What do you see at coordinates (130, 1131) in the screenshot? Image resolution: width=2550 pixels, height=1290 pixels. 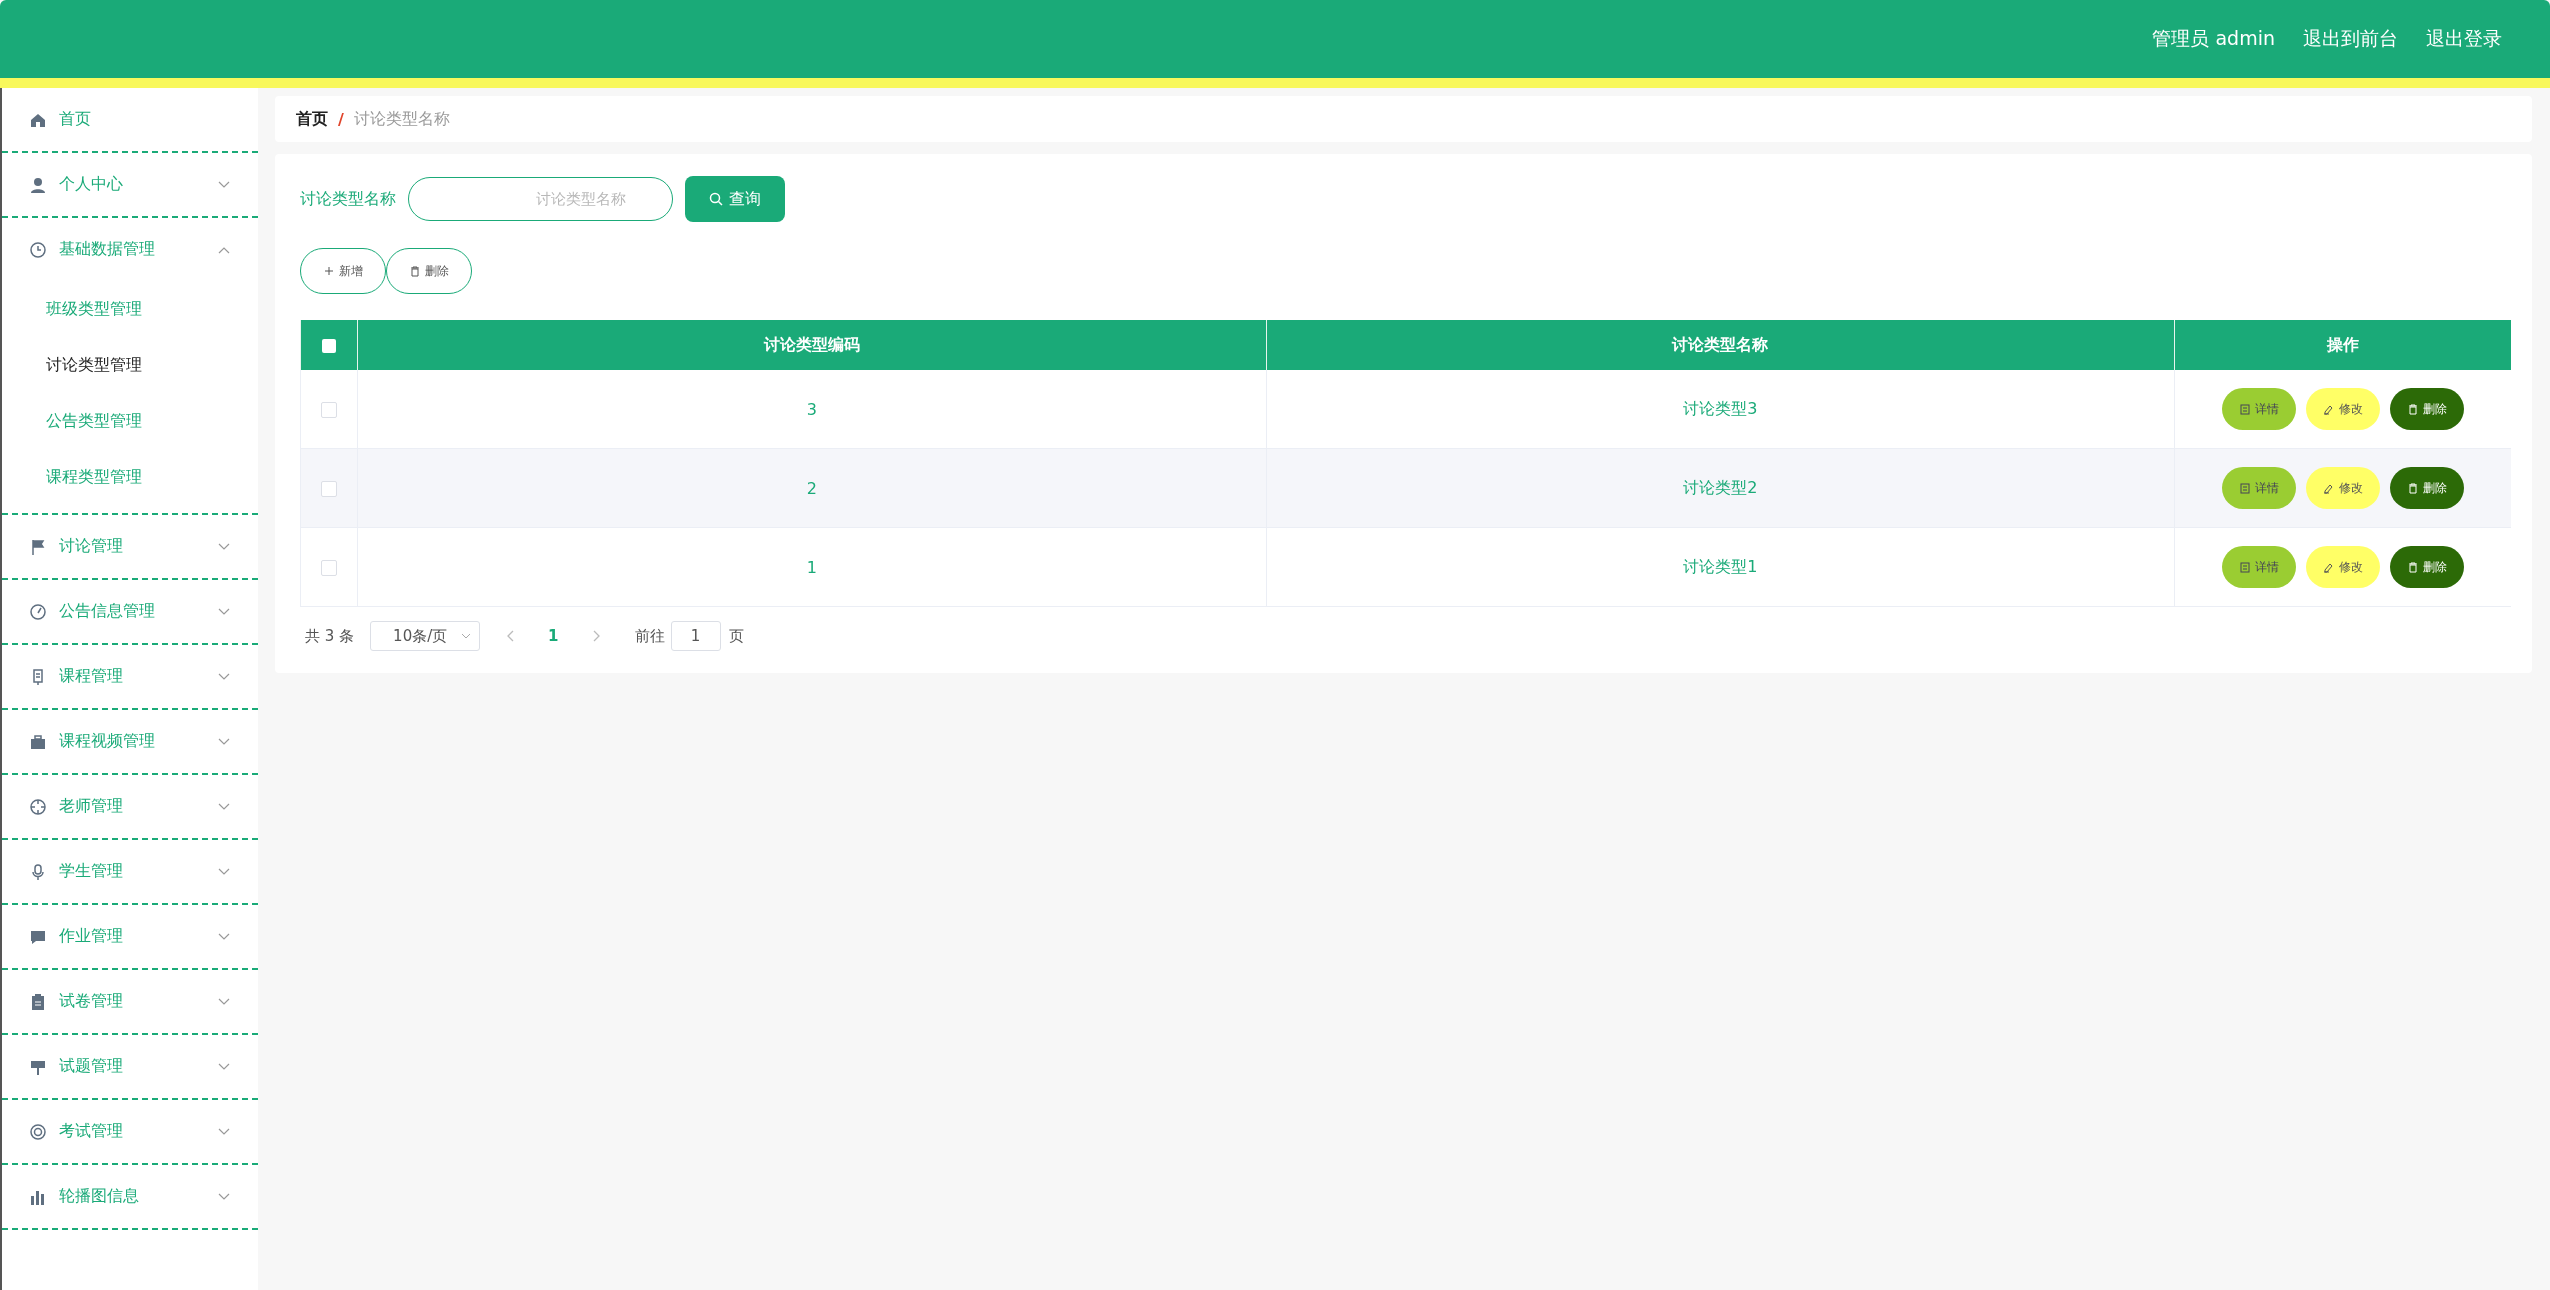 I see `menu-item: 考试管理` at bounding box center [130, 1131].